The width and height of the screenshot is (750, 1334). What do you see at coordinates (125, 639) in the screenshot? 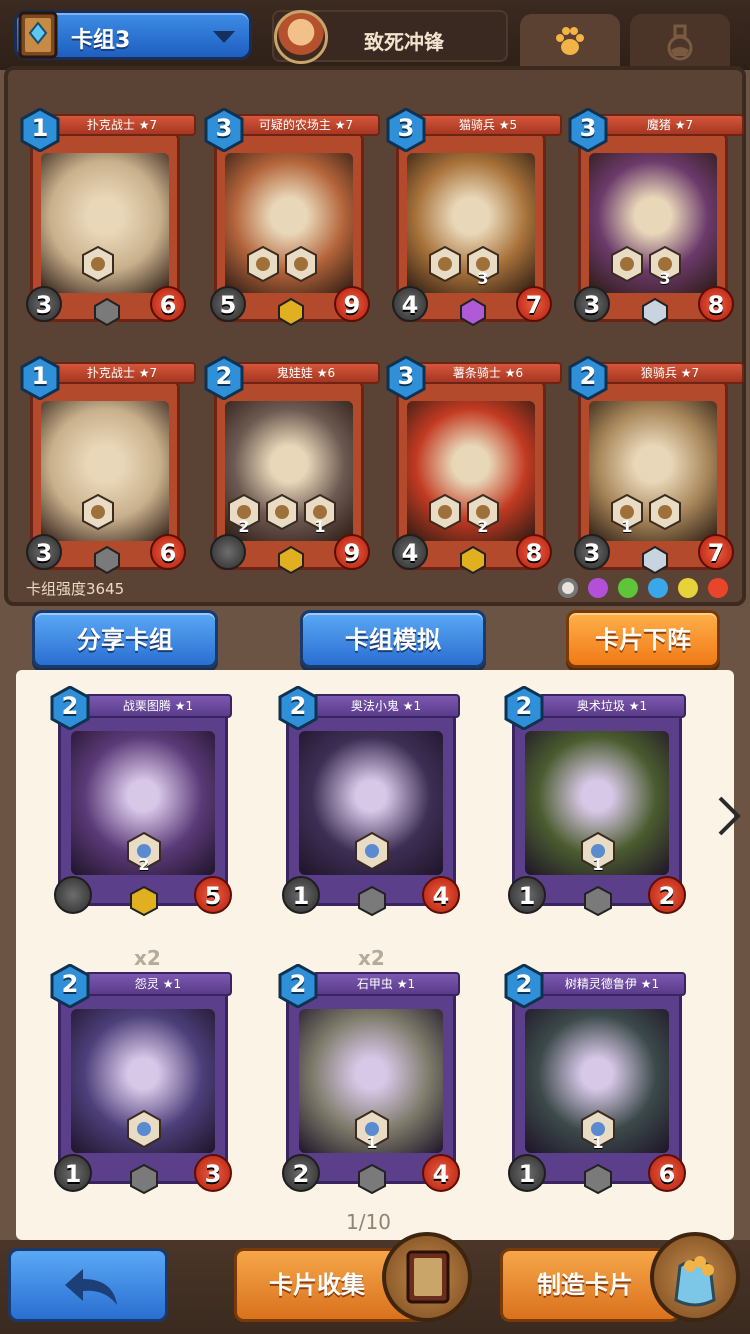
I see `share-deck-button: 分享卡组` at bounding box center [125, 639].